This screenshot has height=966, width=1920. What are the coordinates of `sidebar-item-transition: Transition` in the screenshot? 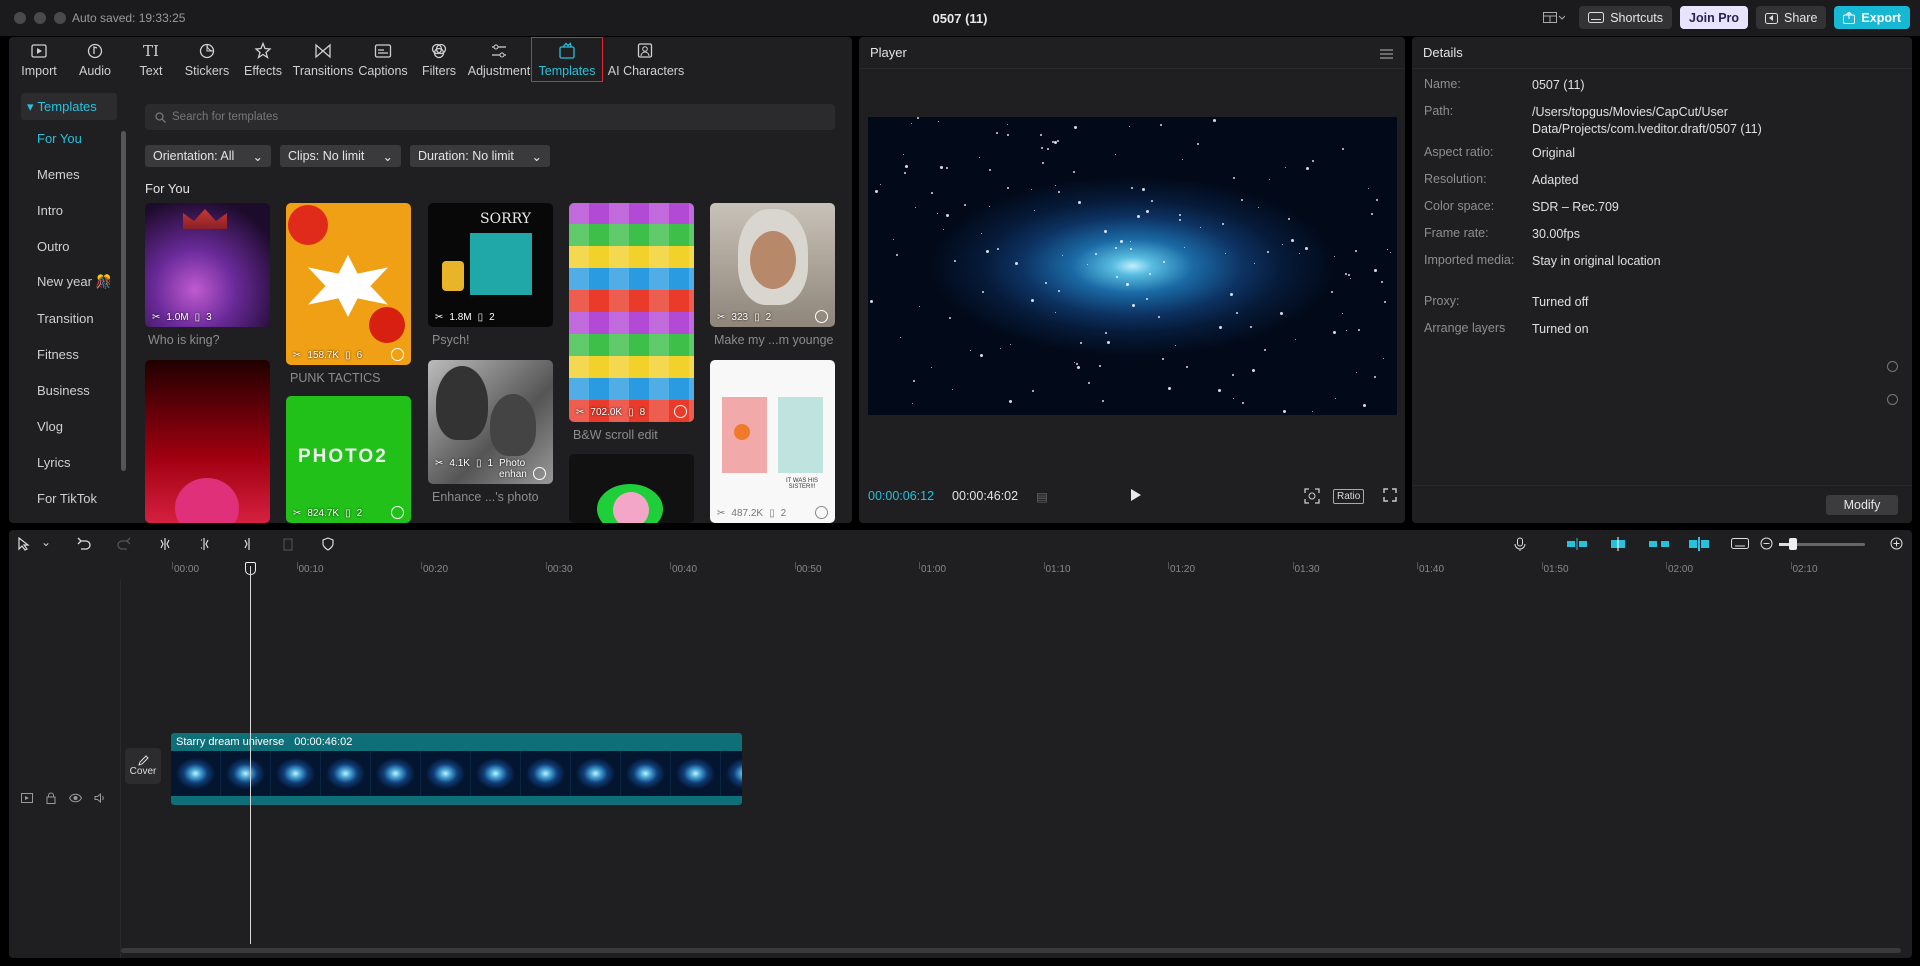 It's located at (68, 318).